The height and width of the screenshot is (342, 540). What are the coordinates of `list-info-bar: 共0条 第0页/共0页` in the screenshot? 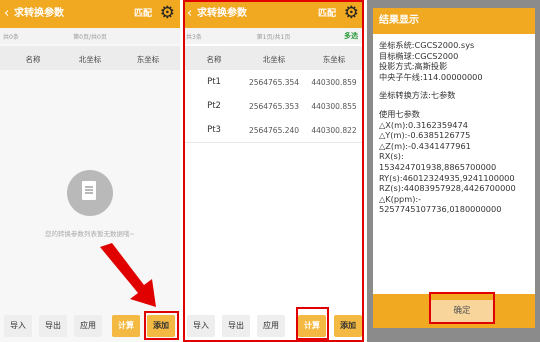 It's located at (90, 36).